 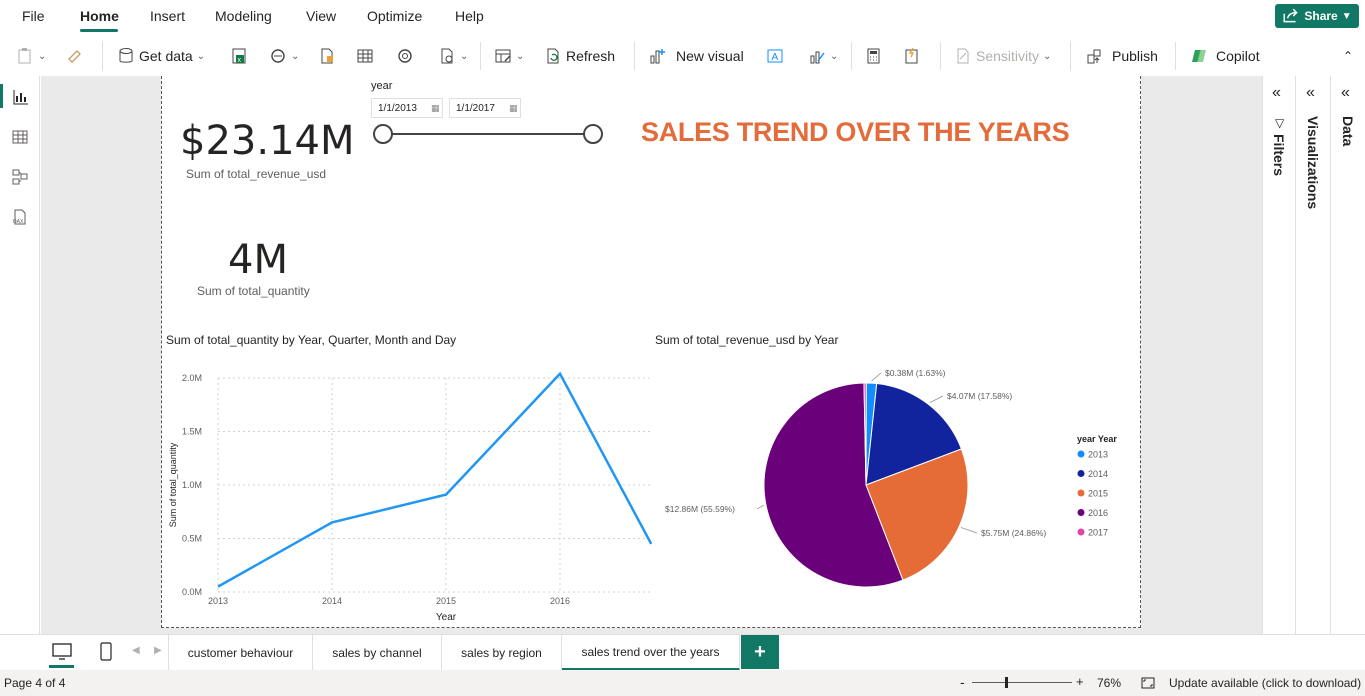 I want to click on text-box-button: A, so click(x=775, y=56).